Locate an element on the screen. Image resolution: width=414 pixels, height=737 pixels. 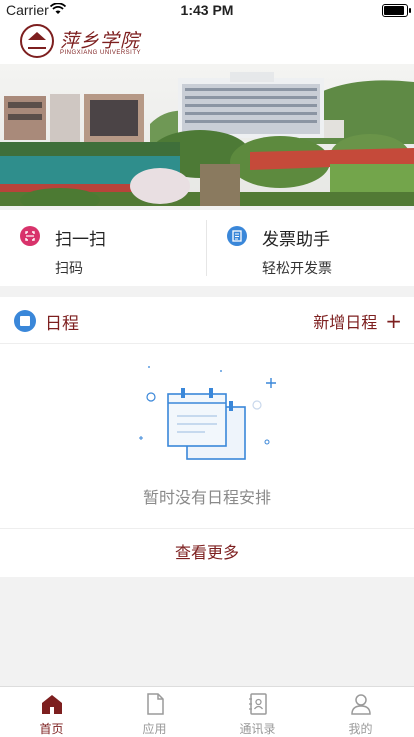
tab-bar: 首页 应用 通讯录 我的 is located at coordinates (207, 711).